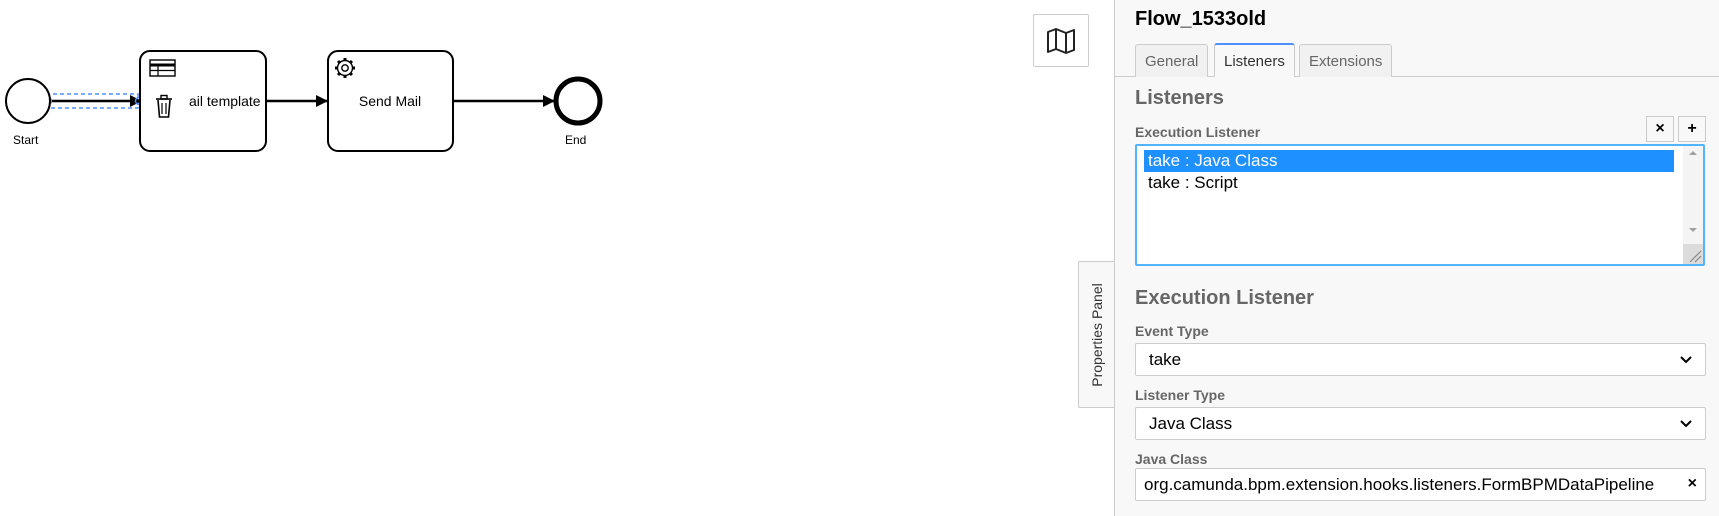 The height and width of the screenshot is (516, 1719). I want to click on trash-icon, so click(164, 105).